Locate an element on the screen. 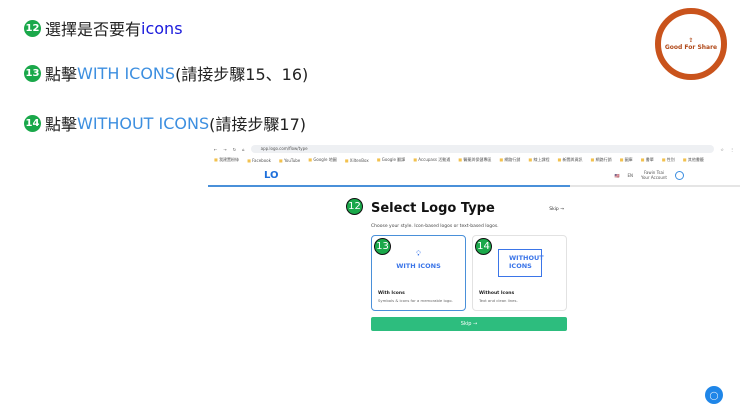 This screenshot has width=740, height=416. brand-logo: ⇪ Good For Share is located at coordinates (691, 44).